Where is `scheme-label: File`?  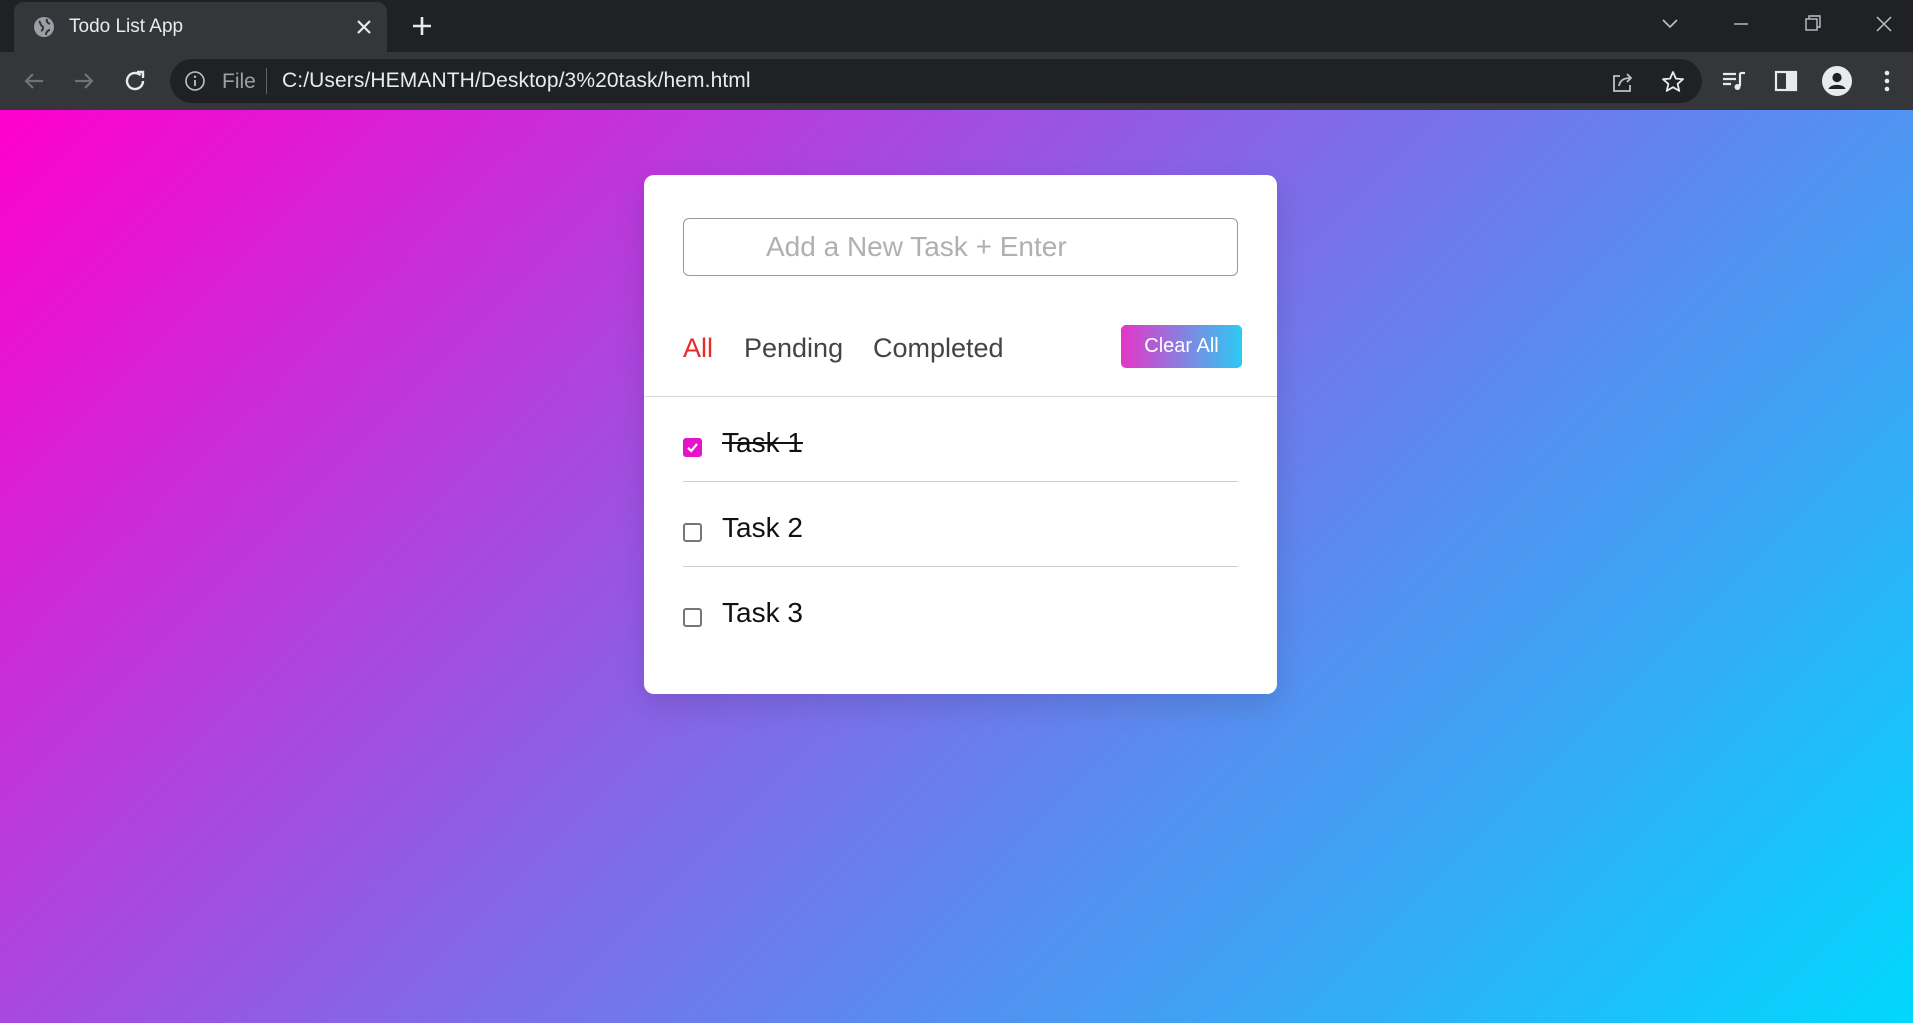
scheme-label: File is located at coordinates (239, 81).